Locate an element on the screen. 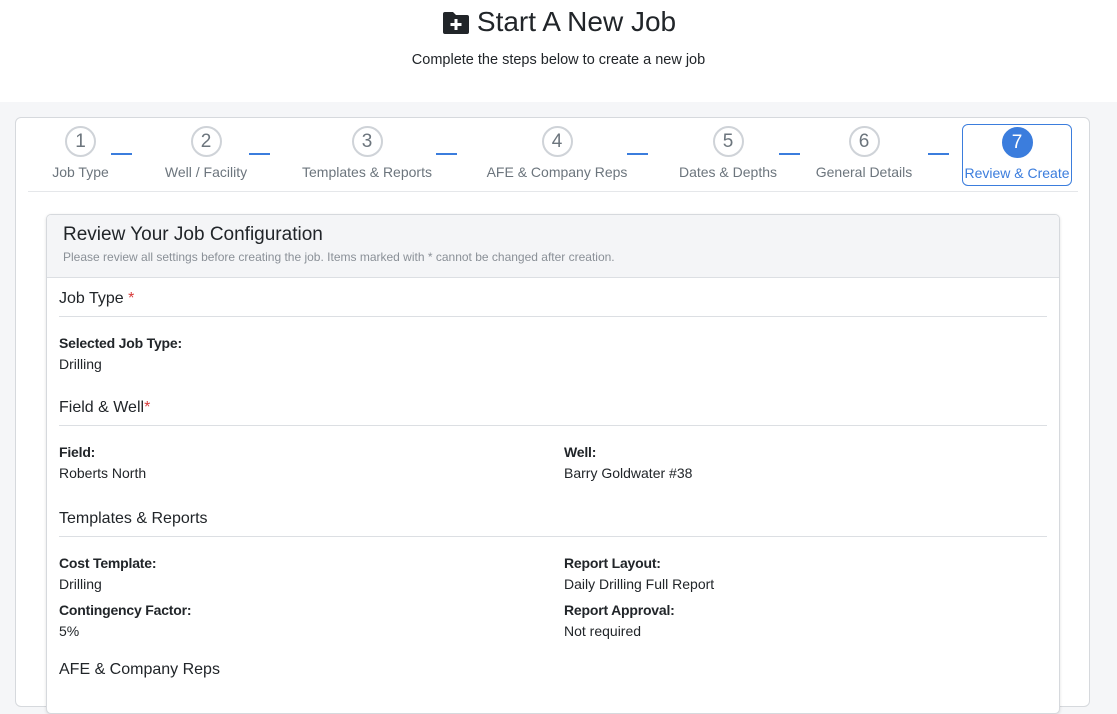  field-contingency-factor: Contingency Factor: 5% is located at coordinates (125, 620).